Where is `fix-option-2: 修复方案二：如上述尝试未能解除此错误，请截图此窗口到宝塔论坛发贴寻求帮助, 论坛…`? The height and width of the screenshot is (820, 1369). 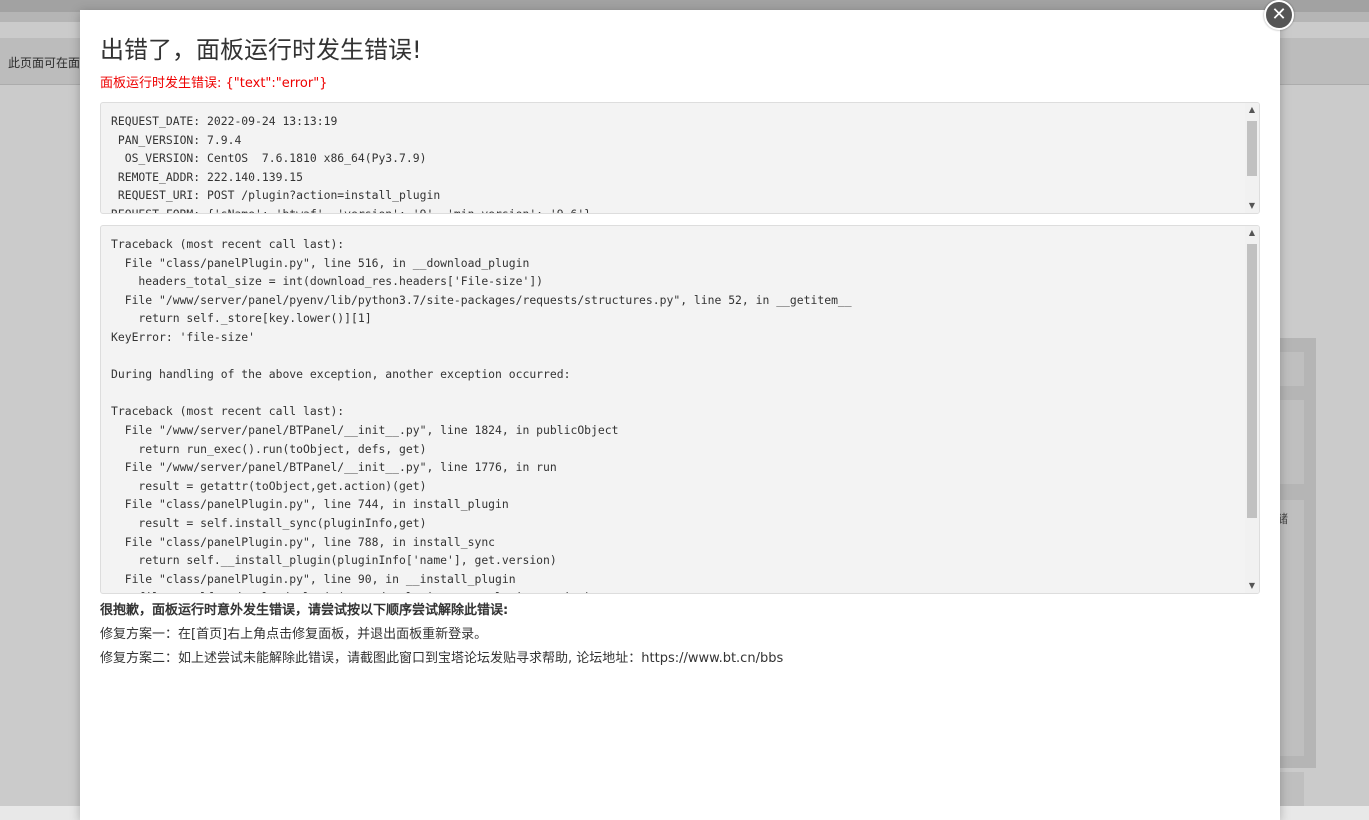
fix-option-2: 修复方案二：如上述尝试未能解除此错误，请截图此窗口到宝塔论坛发贴寻求帮助, 论坛… is located at coordinates (442, 658).